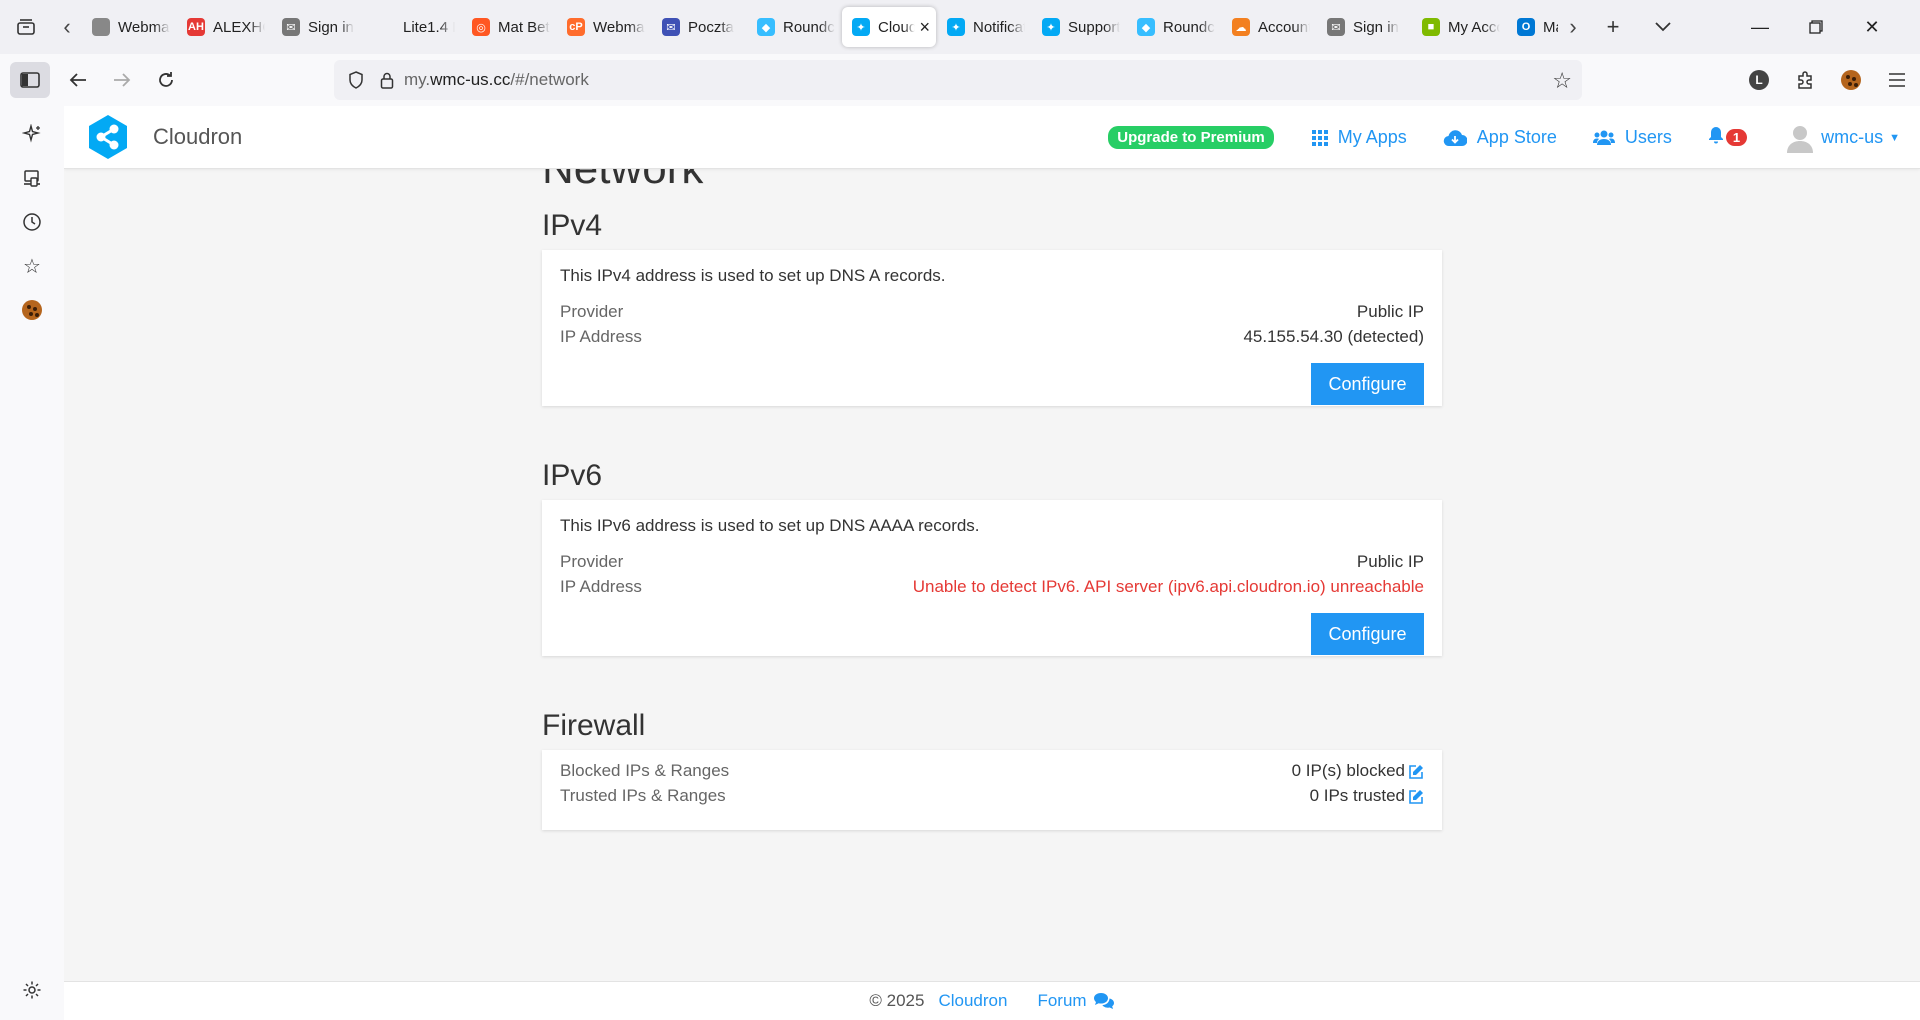 This screenshot has width=1920, height=1020. Describe the element at coordinates (1500, 137) in the screenshot. I see `app-store-link: App Store` at that location.